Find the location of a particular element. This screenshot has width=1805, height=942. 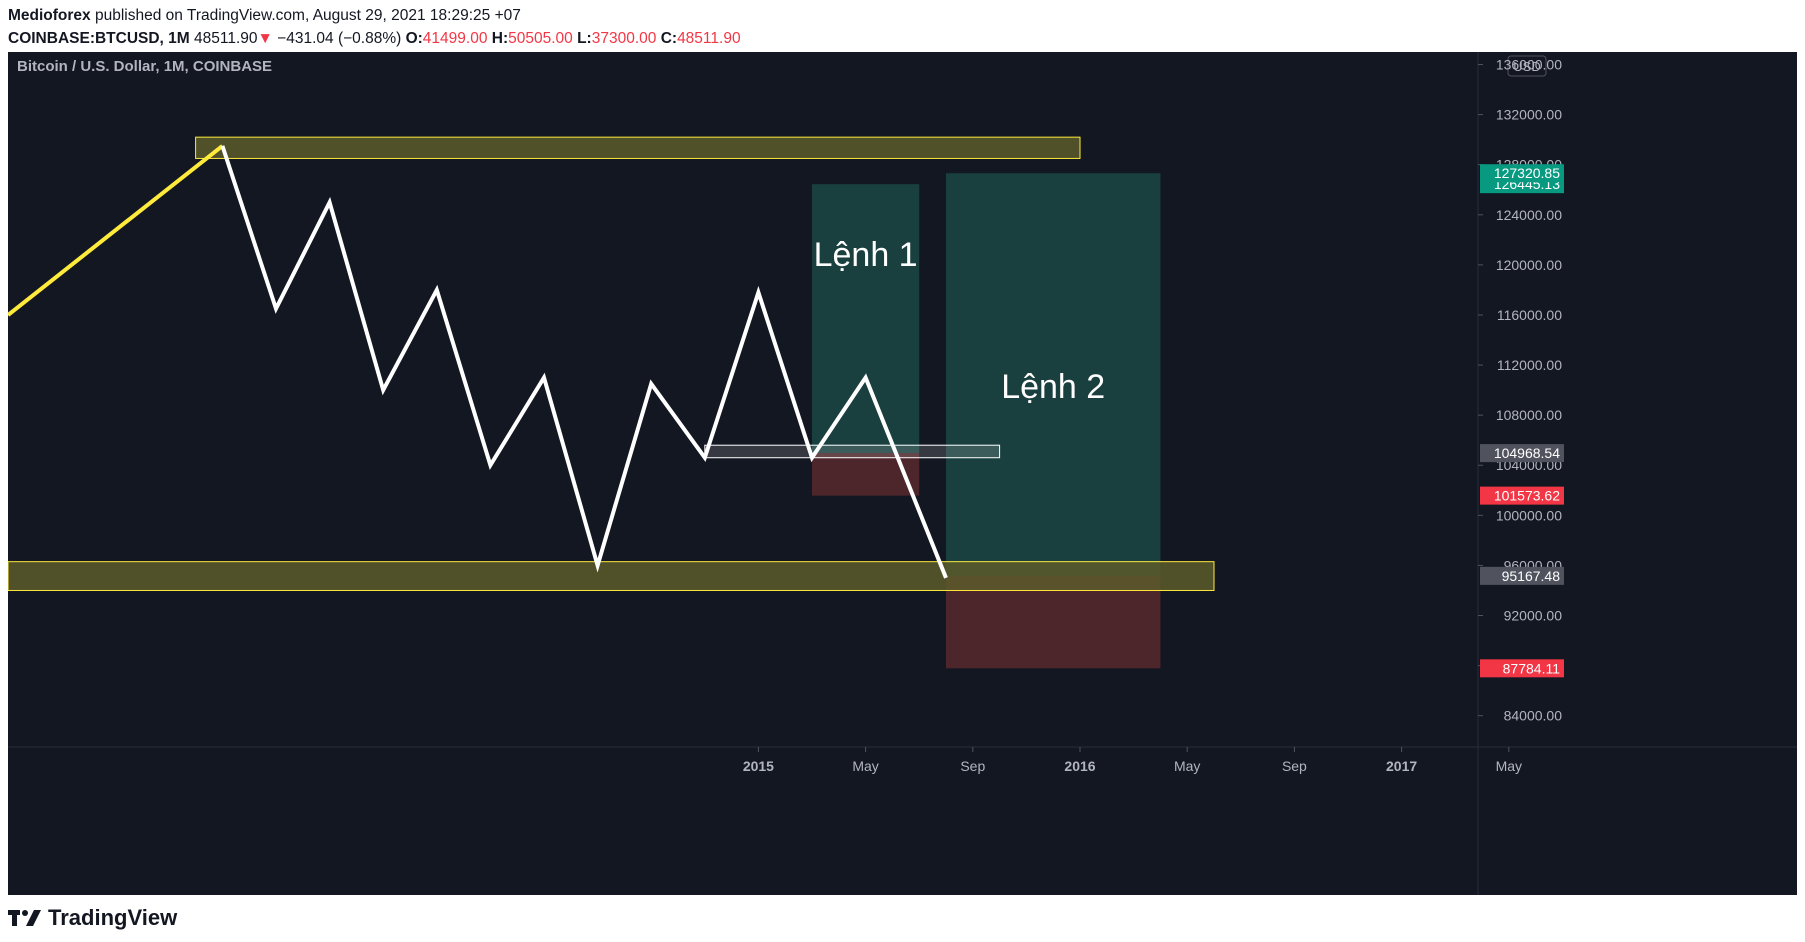

tradingview-logo-icon is located at coordinates (24, 918).